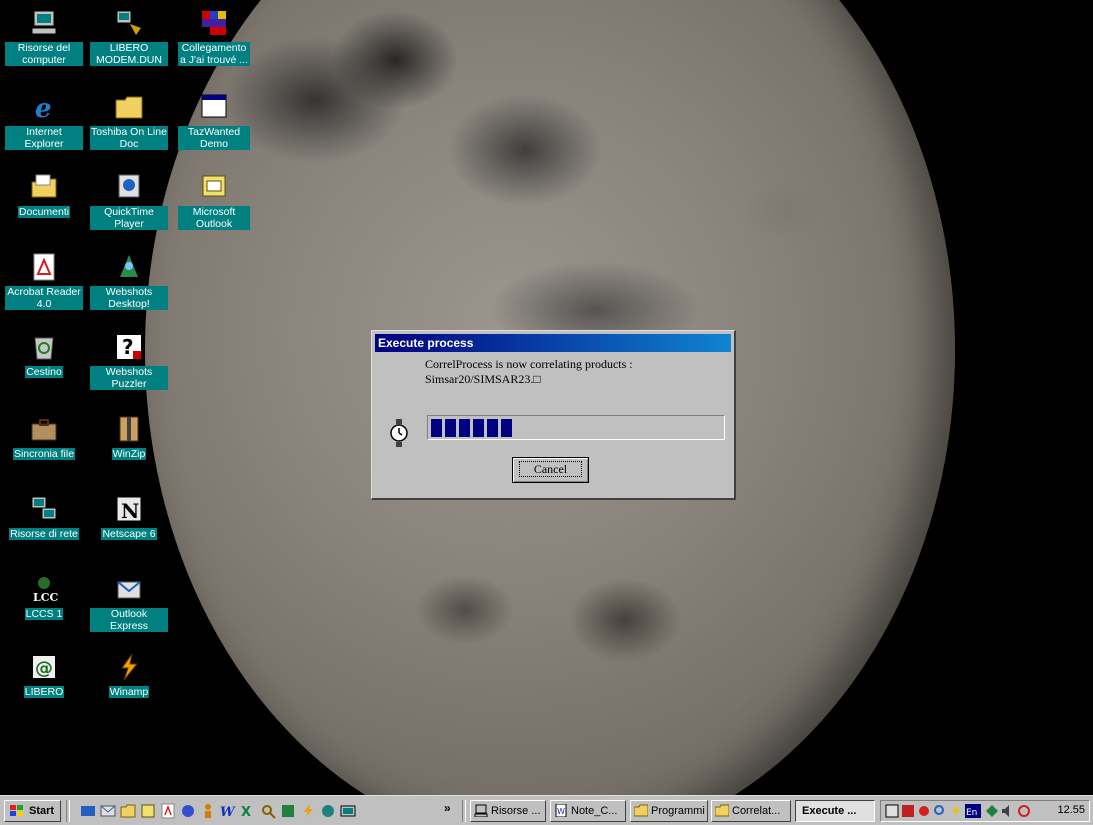  I want to click on search-tray-icon, so click(940, 811).